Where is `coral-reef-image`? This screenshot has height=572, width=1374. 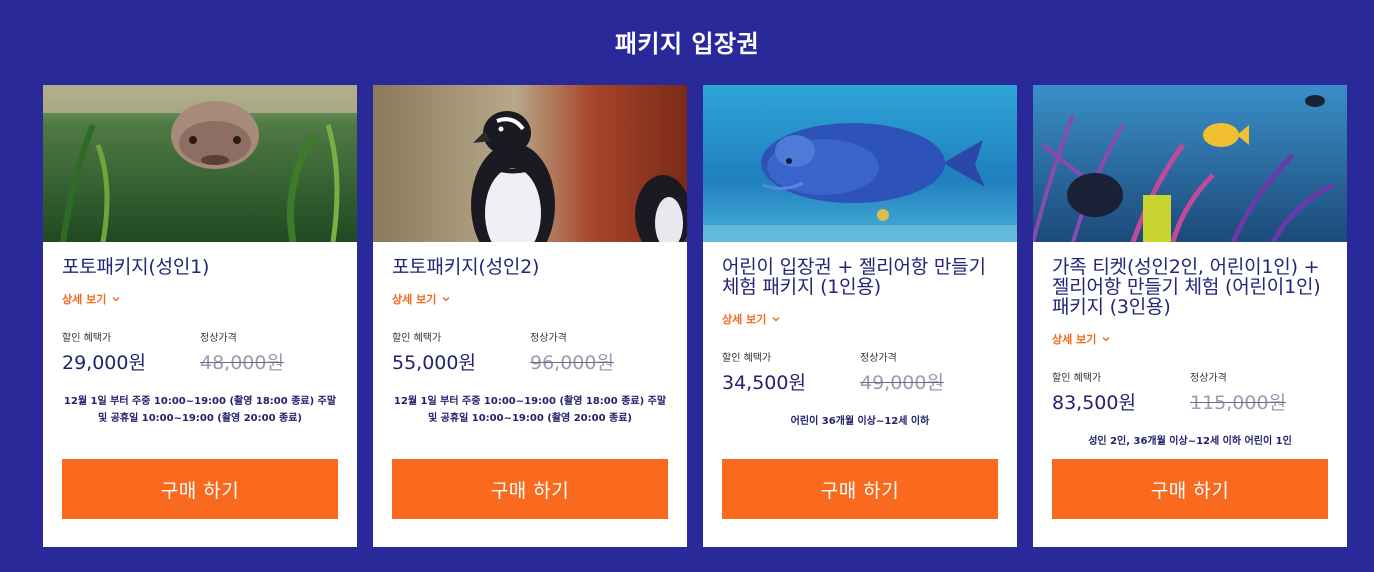 coral-reef-image is located at coordinates (1190, 163).